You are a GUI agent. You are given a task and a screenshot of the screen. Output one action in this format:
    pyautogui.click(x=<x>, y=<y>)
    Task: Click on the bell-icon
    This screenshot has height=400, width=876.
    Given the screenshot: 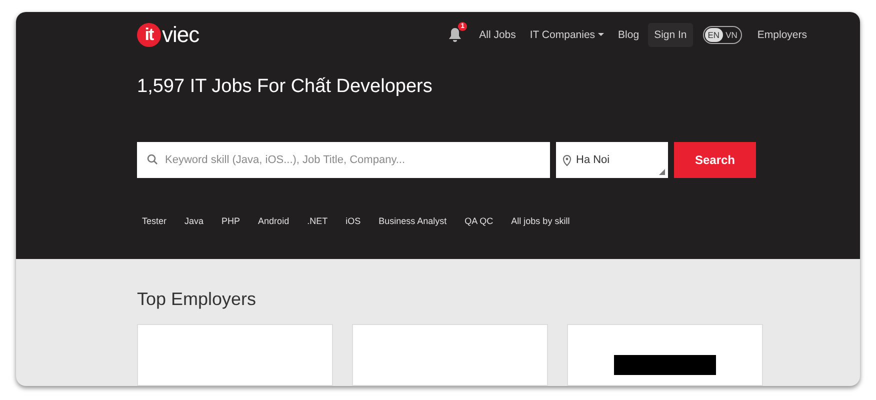 What is the action you would take?
    pyautogui.click(x=455, y=35)
    